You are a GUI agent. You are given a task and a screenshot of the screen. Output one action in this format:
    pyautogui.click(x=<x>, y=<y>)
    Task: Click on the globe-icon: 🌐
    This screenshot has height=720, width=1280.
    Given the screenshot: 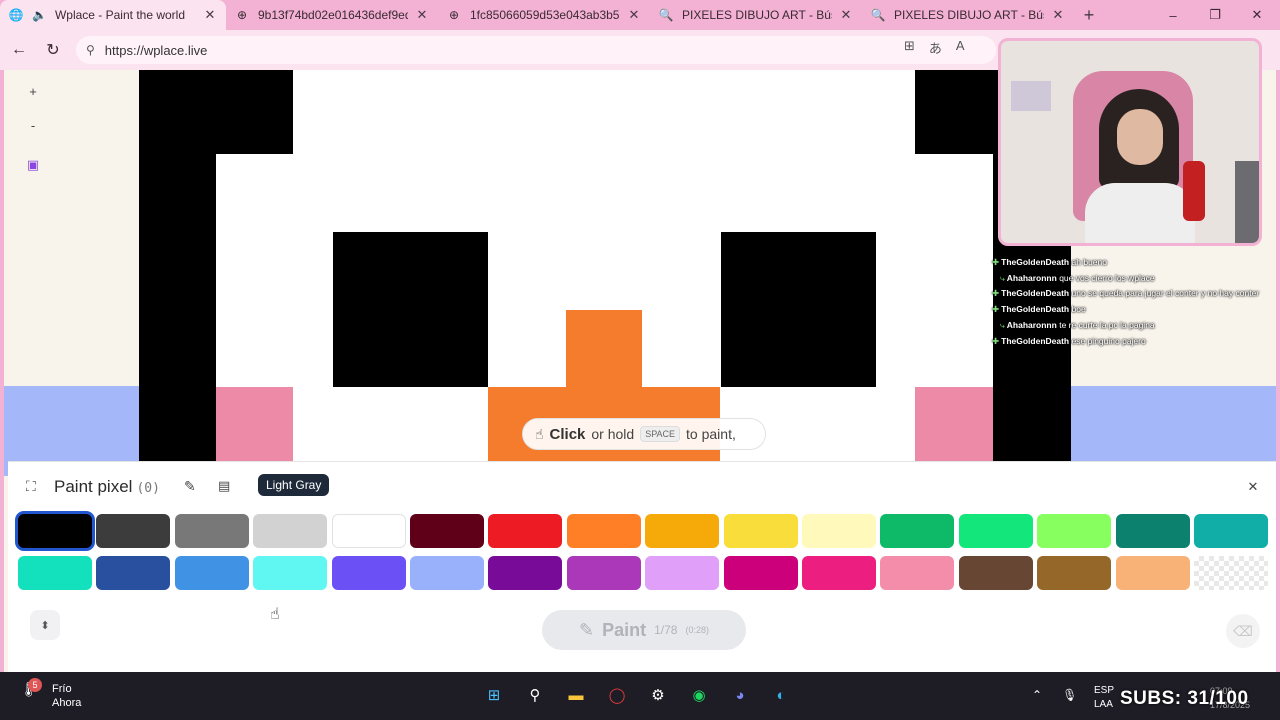 What is the action you would take?
    pyautogui.click(x=16, y=15)
    